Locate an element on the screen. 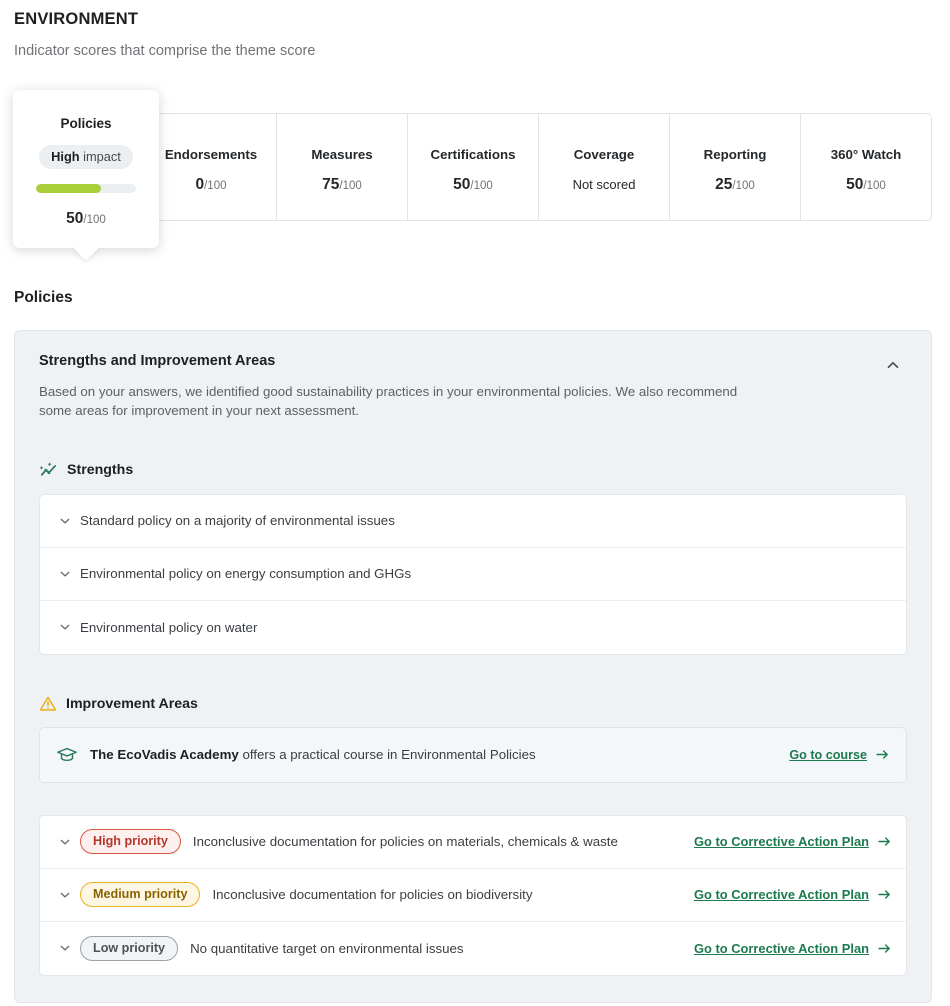 The width and height of the screenshot is (950, 1006). score-progress-bar is located at coordinates (86, 188).